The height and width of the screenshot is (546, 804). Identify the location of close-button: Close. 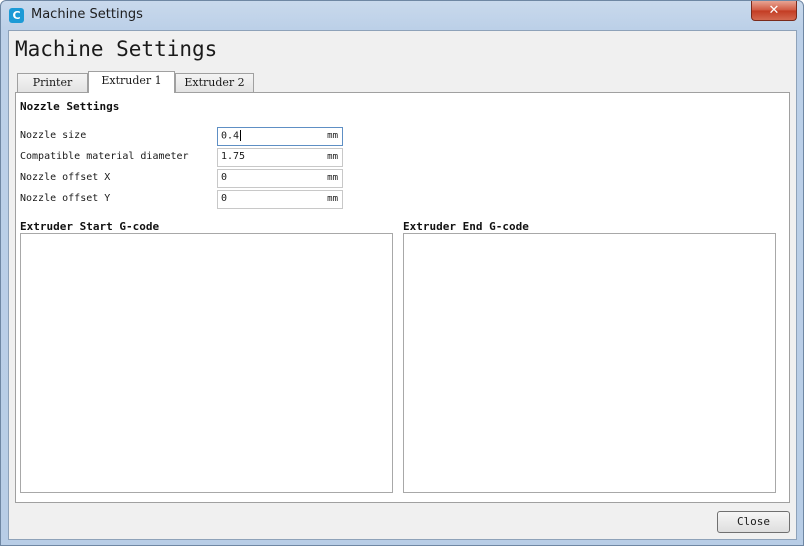
(753, 522).